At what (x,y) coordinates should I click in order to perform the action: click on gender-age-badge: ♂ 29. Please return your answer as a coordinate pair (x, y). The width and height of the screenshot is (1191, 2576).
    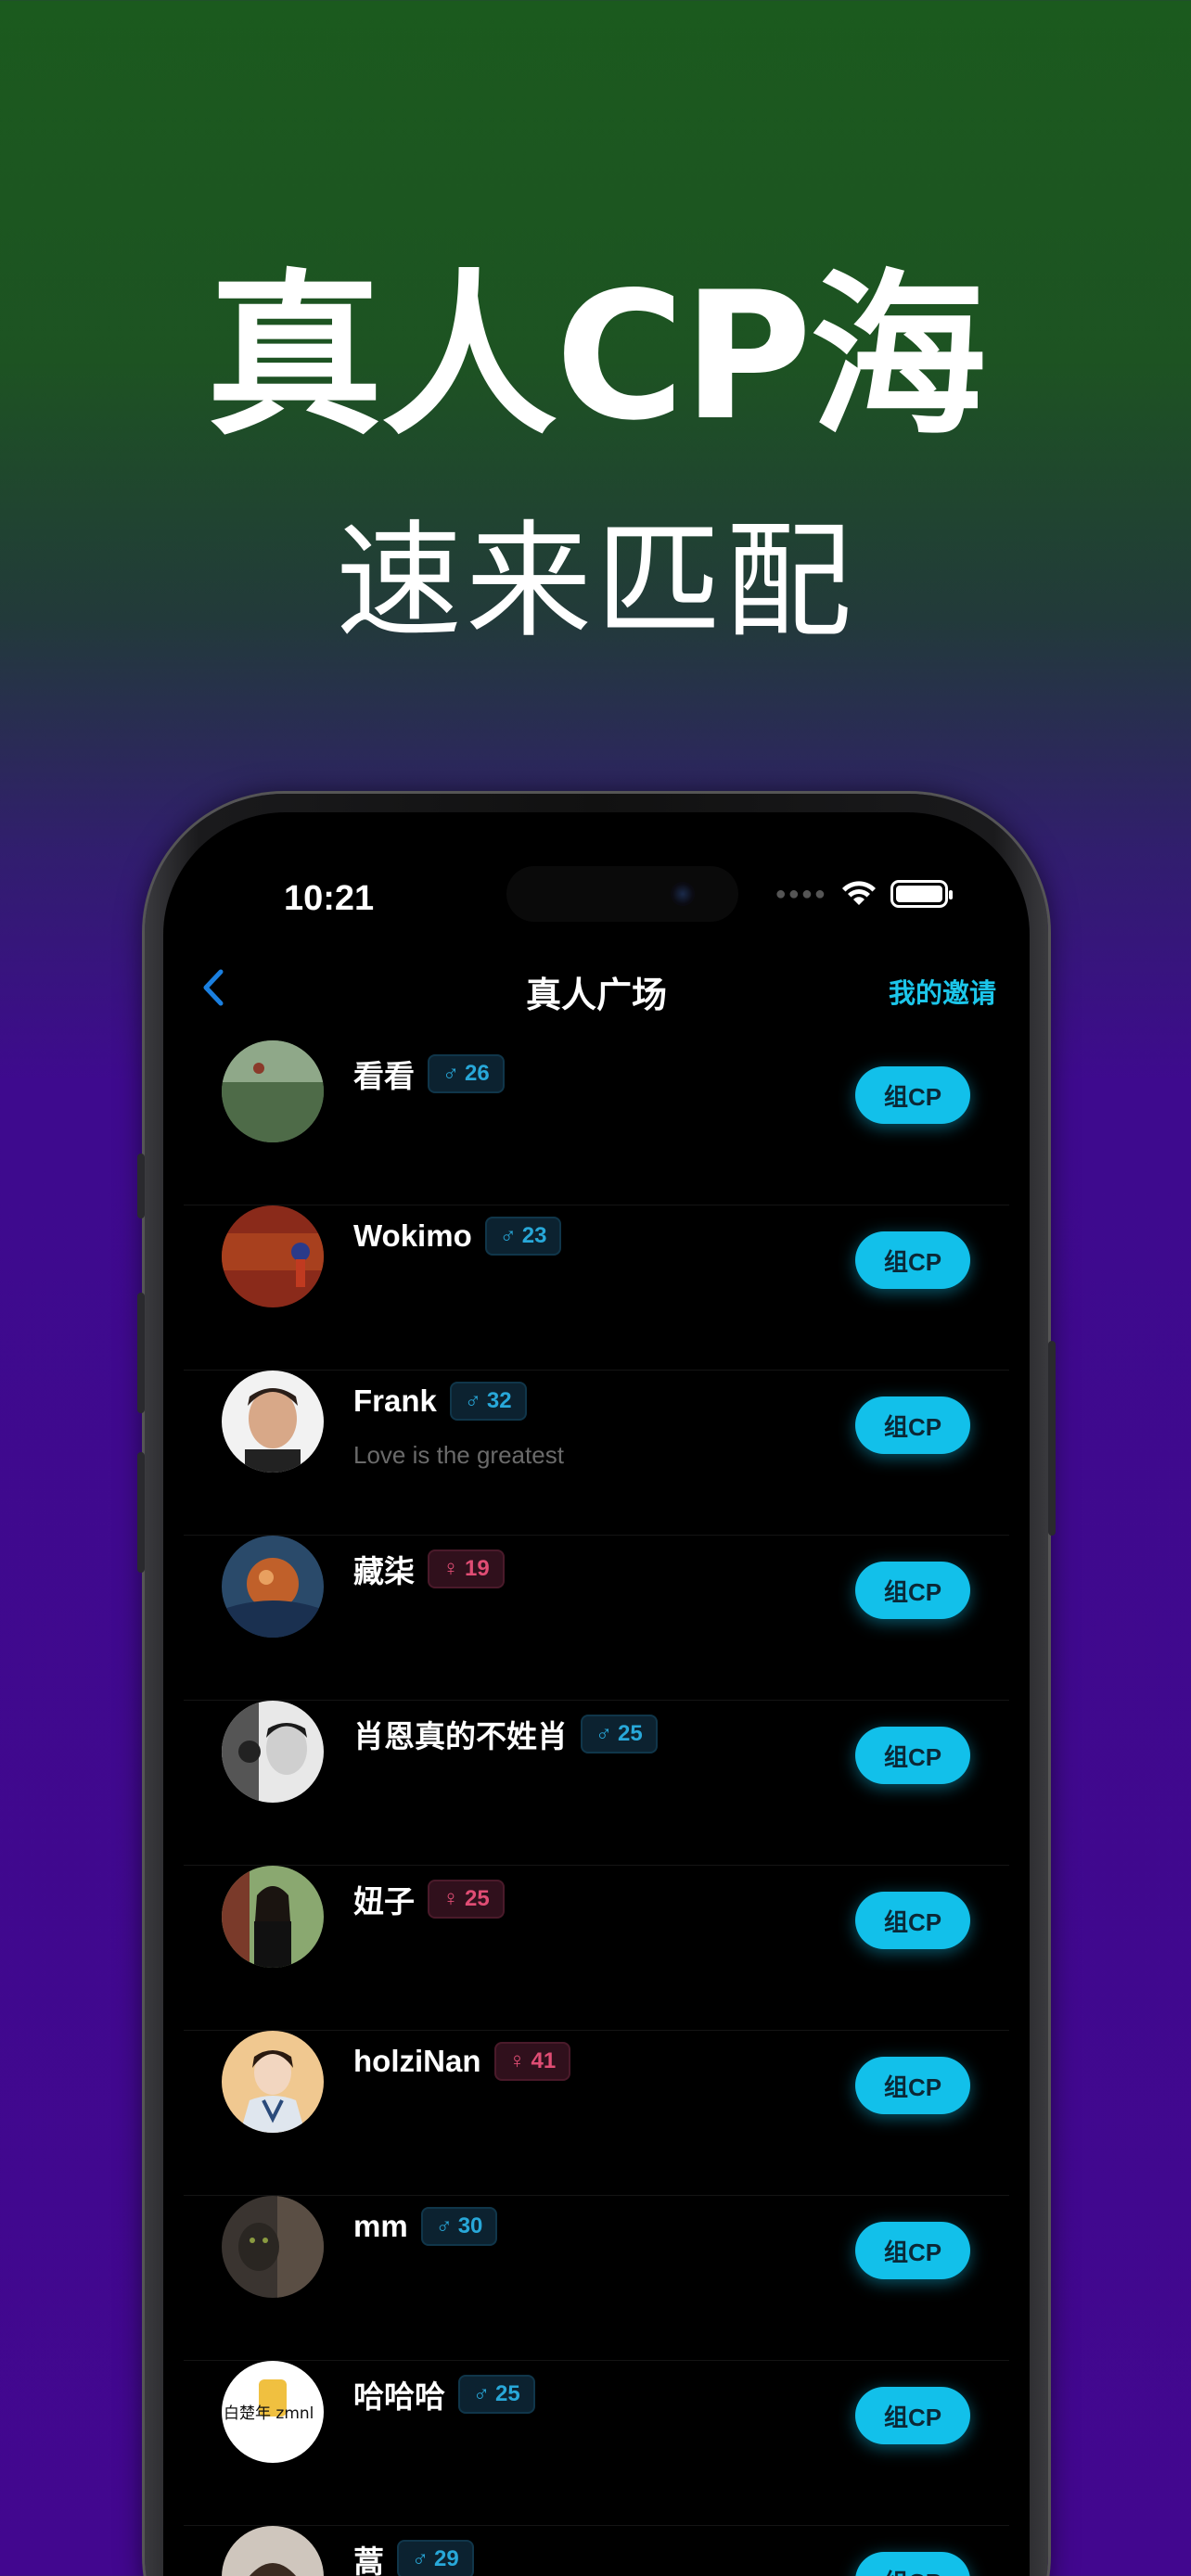
    Looking at the image, I should click on (436, 2558).